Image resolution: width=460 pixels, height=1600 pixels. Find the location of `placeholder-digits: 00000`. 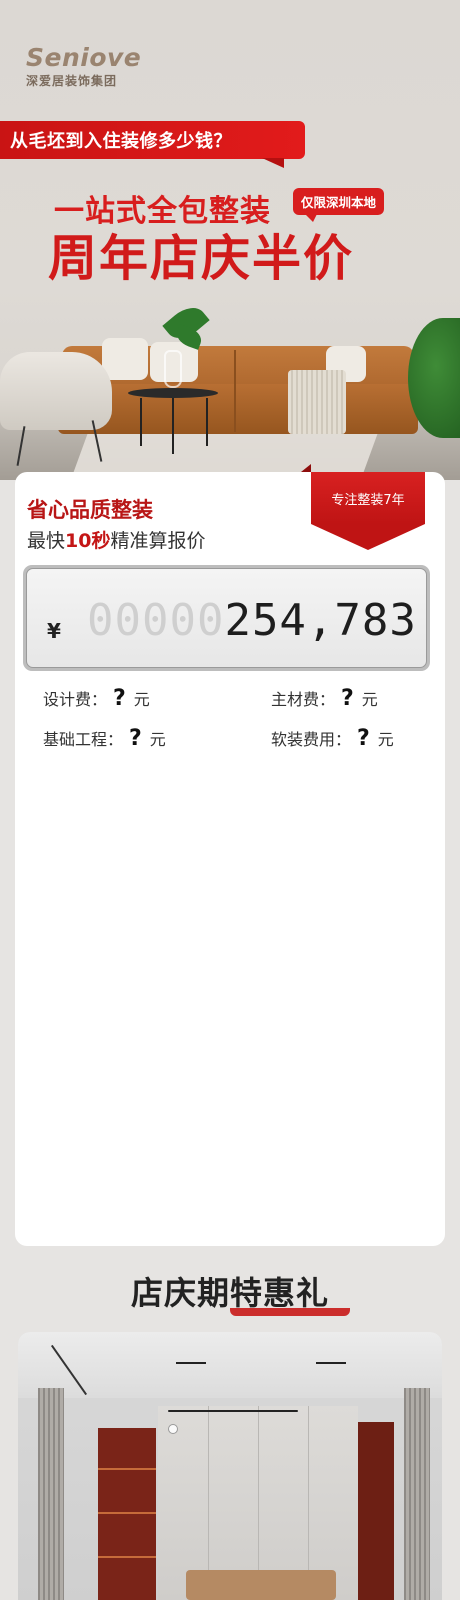

placeholder-digits: 00000 is located at coordinates (156, 620).